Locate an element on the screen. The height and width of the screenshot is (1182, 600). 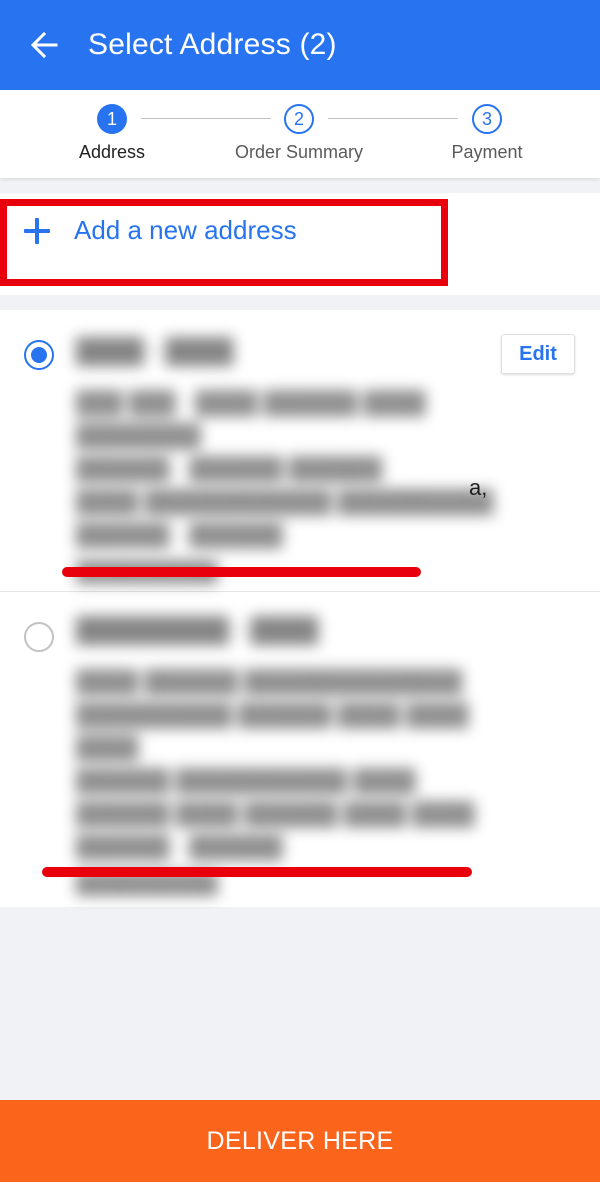
address-line: ████ ████████████ ██████████ is located at coordinates (285, 501).